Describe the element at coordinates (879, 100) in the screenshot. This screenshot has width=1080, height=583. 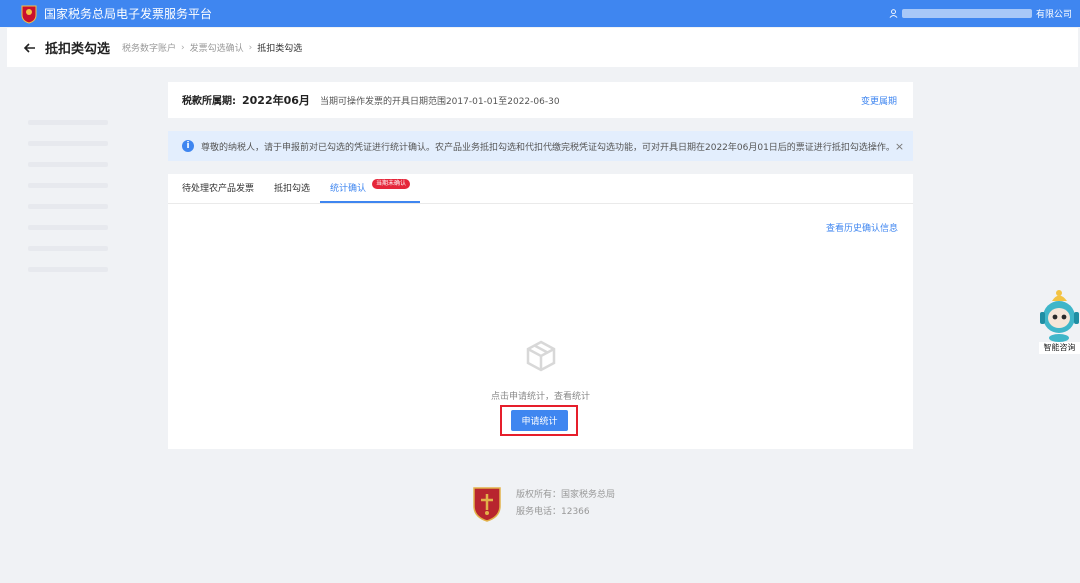
I see `change-period-link: 变更属期` at that location.